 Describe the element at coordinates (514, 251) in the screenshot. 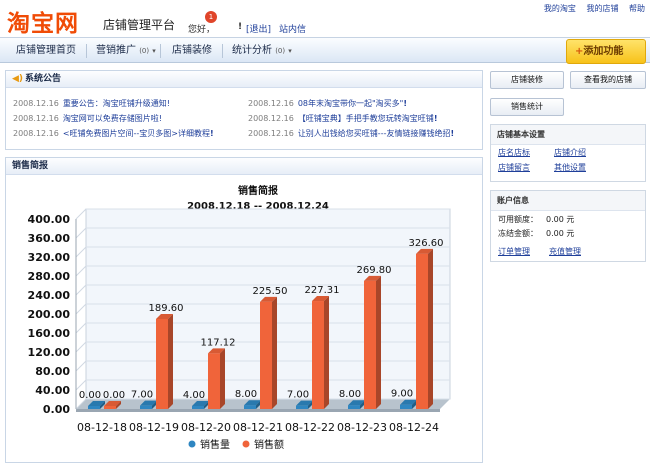

I see `order-management-link: 订单管理` at that location.